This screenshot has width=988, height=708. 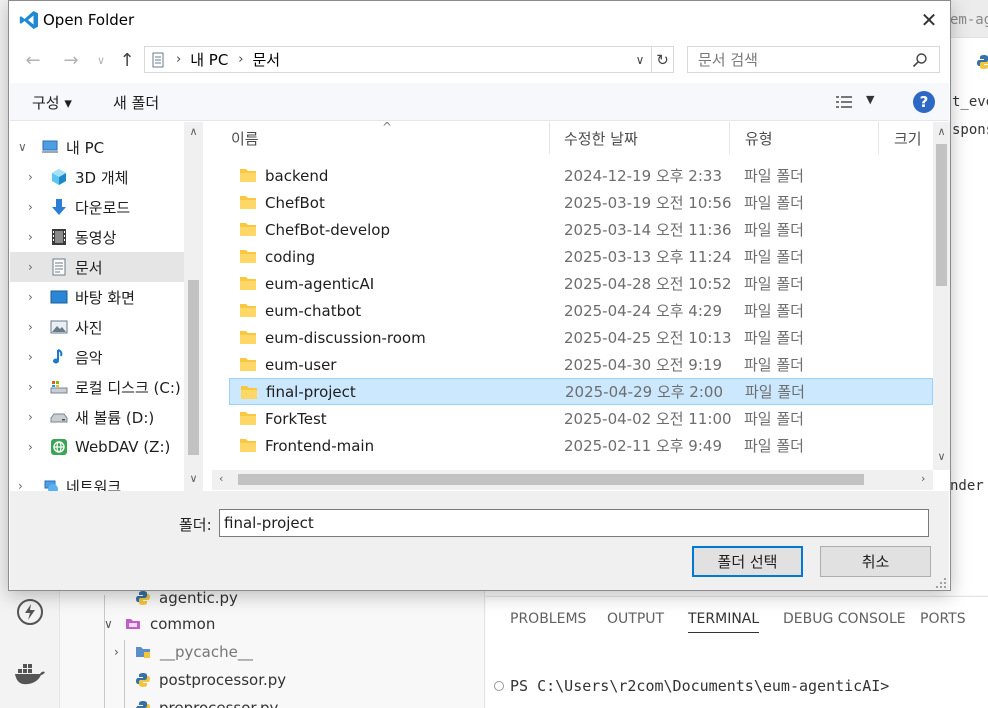 I want to click on nav-item-pictures: › 사진, so click(x=97, y=327).